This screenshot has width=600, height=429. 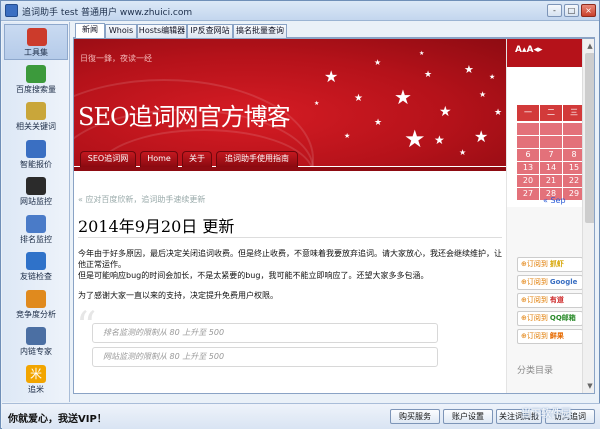 I want to click on calendar-day: 15, so click(x=572, y=168).